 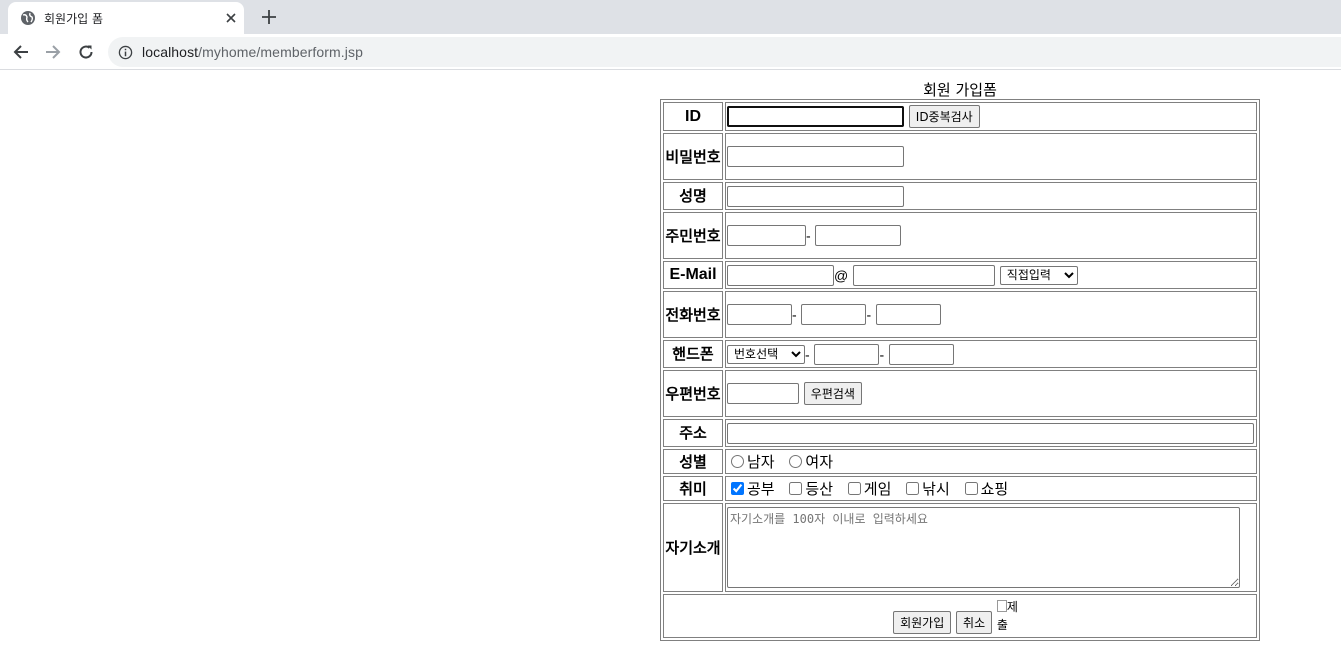 What do you see at coordinates (759, 314) in the screenshot?
I see `phone-area-input` at bounding box center [759, 314].